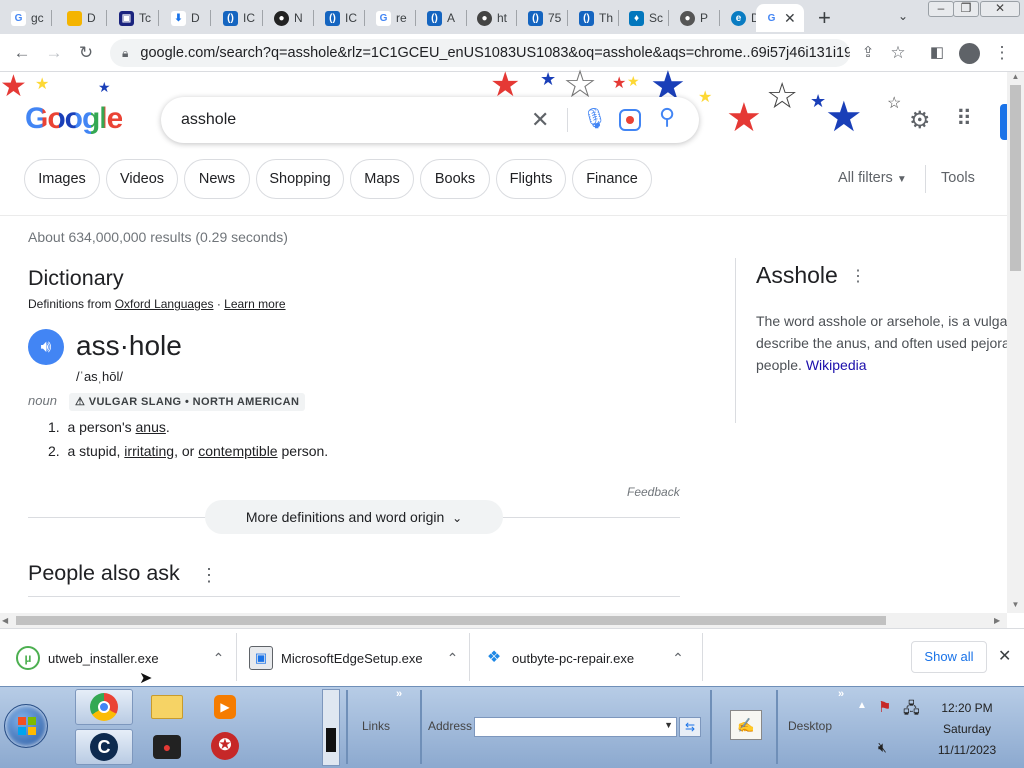 The height and width of the screenshot is (768, 1024). What do you see at coordinates (149, 451) in the screenshot?
I see `irritating-link: irritating` at bounding box center [149, 451].